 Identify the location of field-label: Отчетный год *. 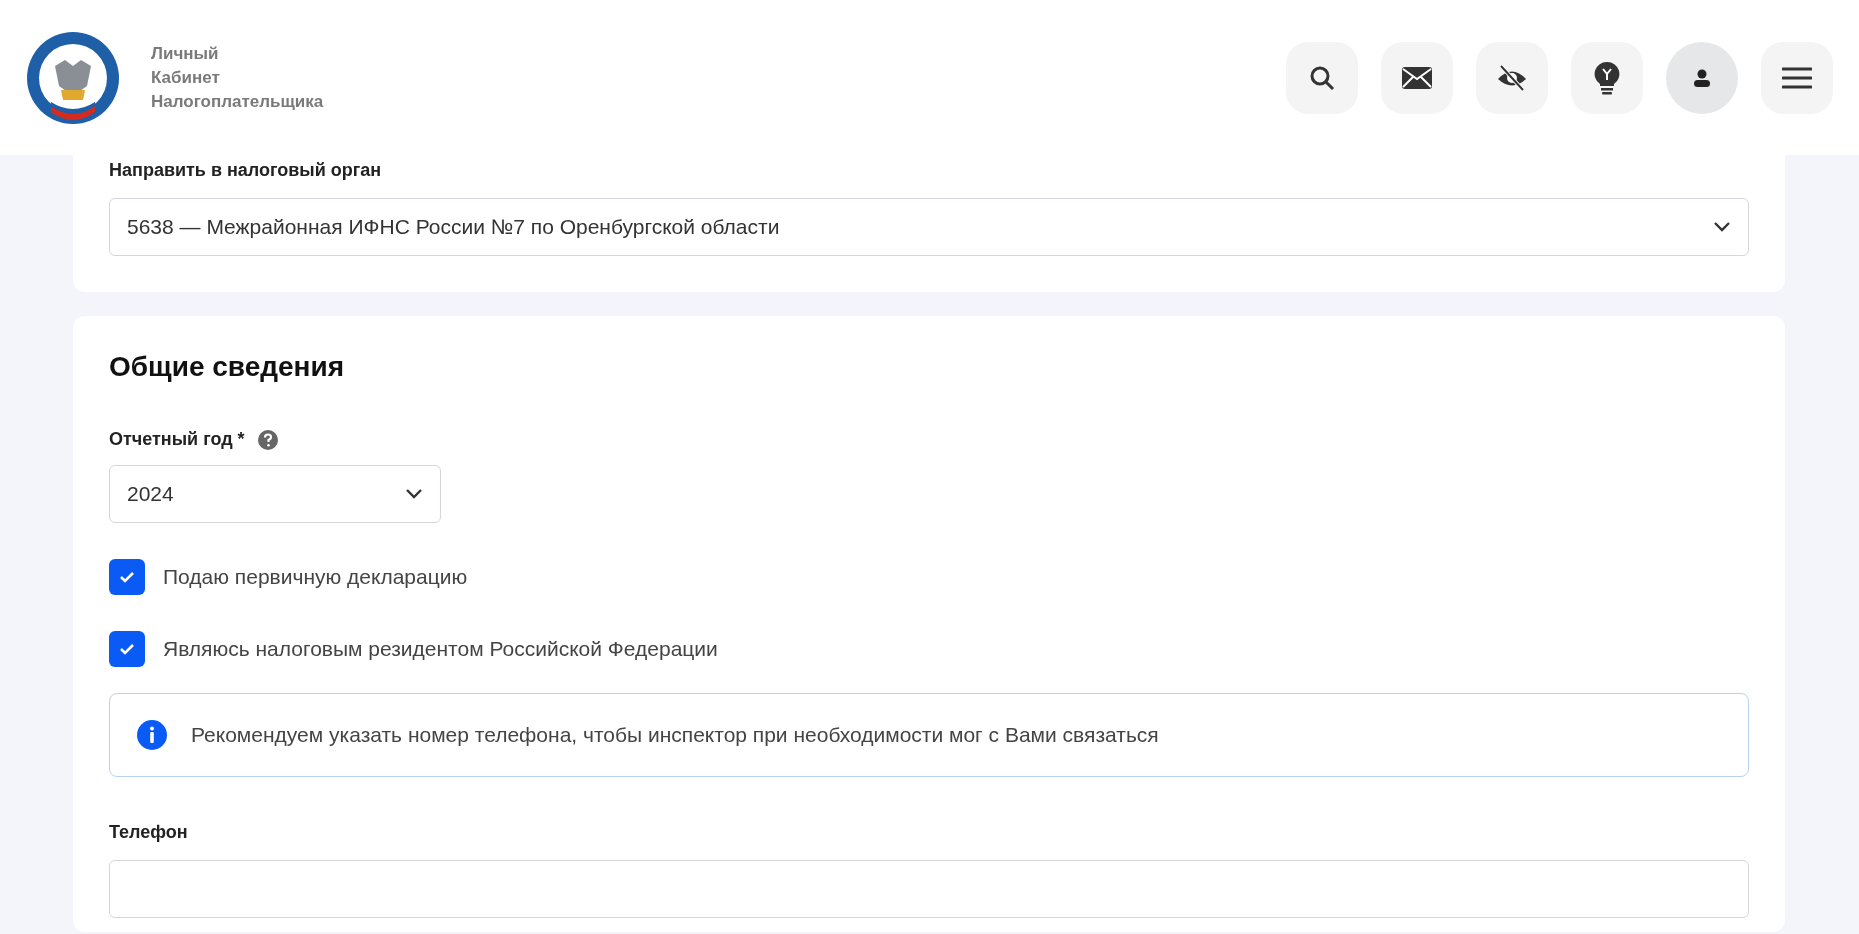
(177, 439).